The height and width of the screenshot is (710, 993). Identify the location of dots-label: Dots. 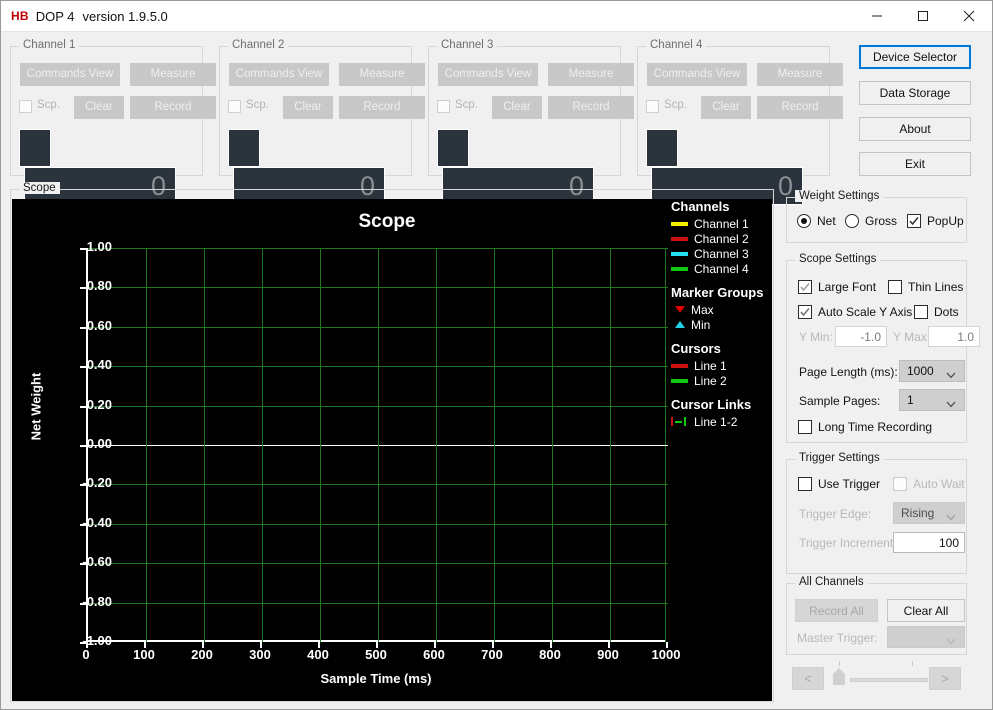
(946, 312).